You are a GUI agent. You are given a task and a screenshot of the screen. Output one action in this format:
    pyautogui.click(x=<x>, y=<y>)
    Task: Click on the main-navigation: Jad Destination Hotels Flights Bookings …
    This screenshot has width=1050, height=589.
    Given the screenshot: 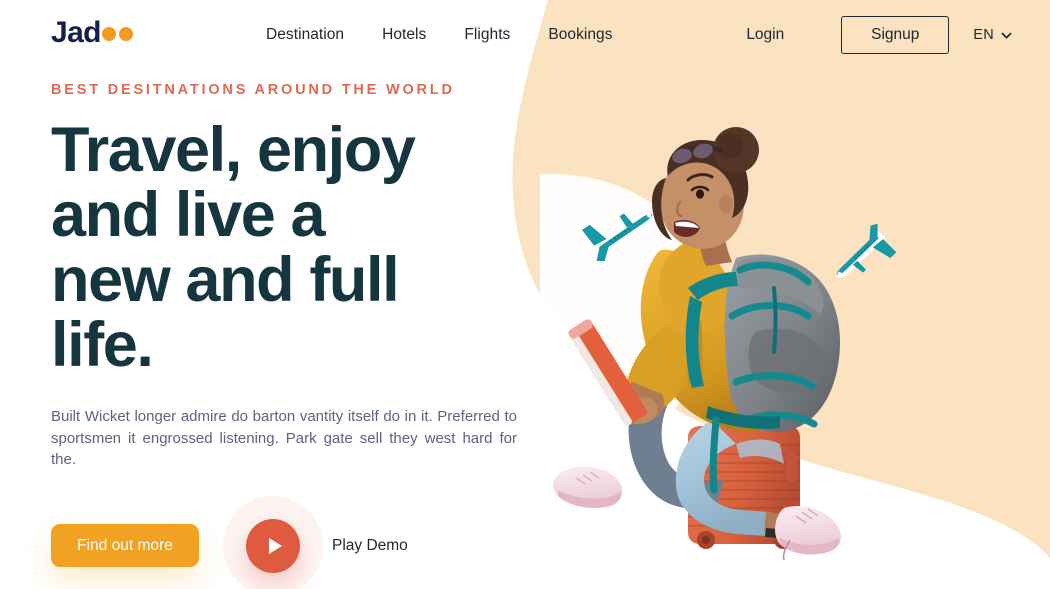 What is the action you would take?
    pyautogui.click(x=525, y=35)
    